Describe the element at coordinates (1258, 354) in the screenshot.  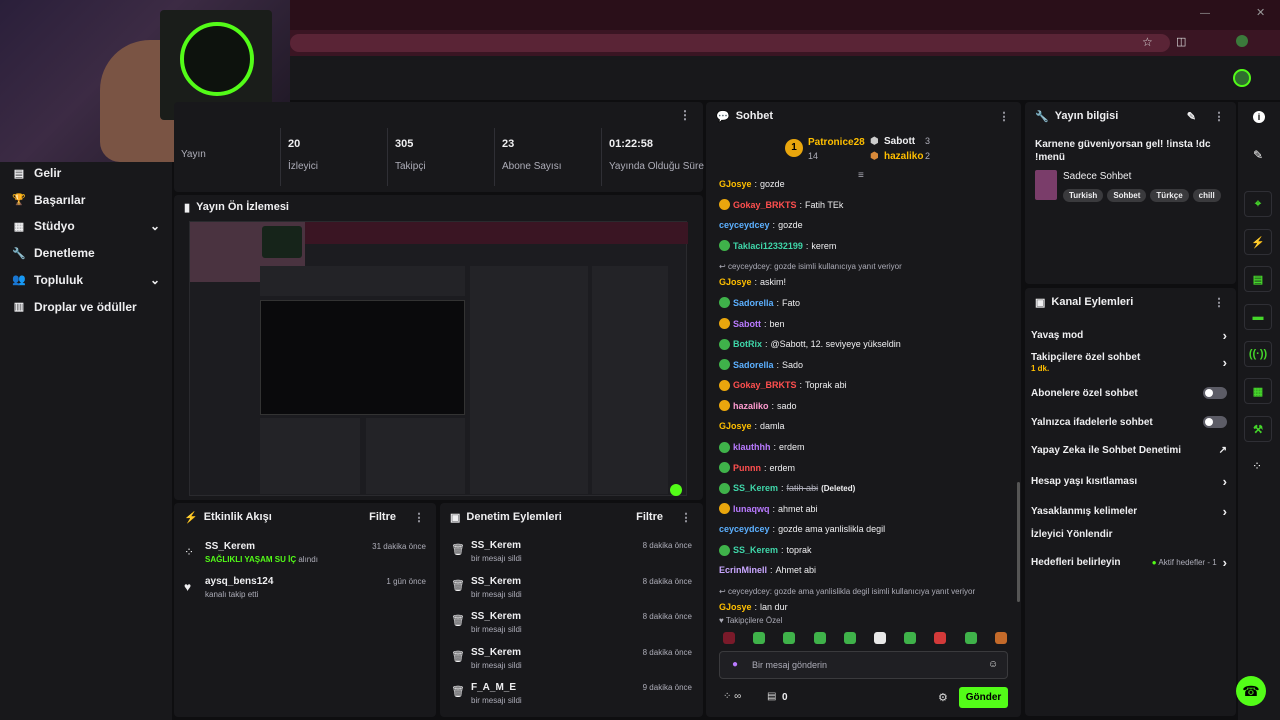
I see `broadcast-icon: ((·))` at that location.